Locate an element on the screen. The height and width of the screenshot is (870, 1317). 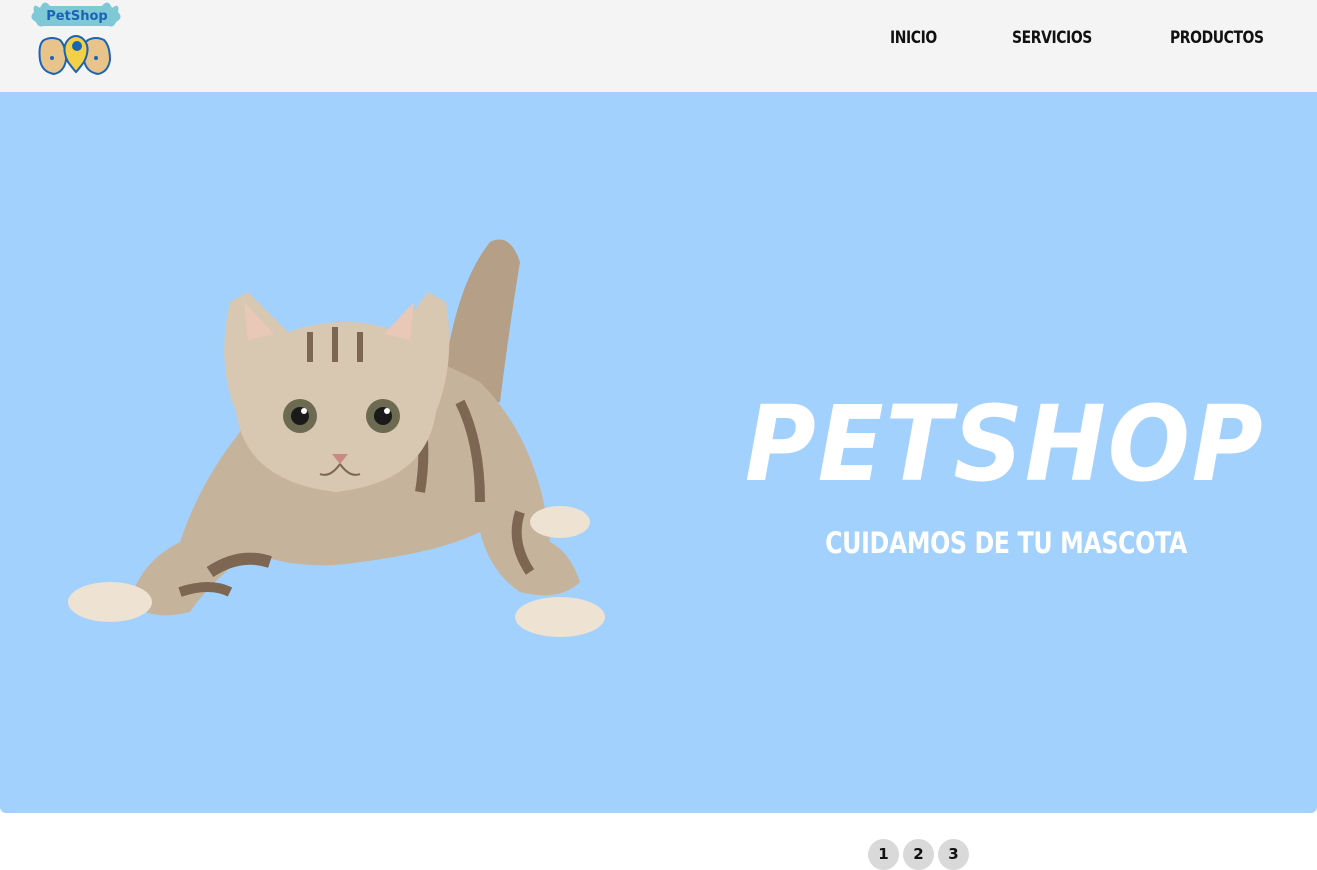
nav-productos: PRODUCTOS is located at coordinates (1217, 38).